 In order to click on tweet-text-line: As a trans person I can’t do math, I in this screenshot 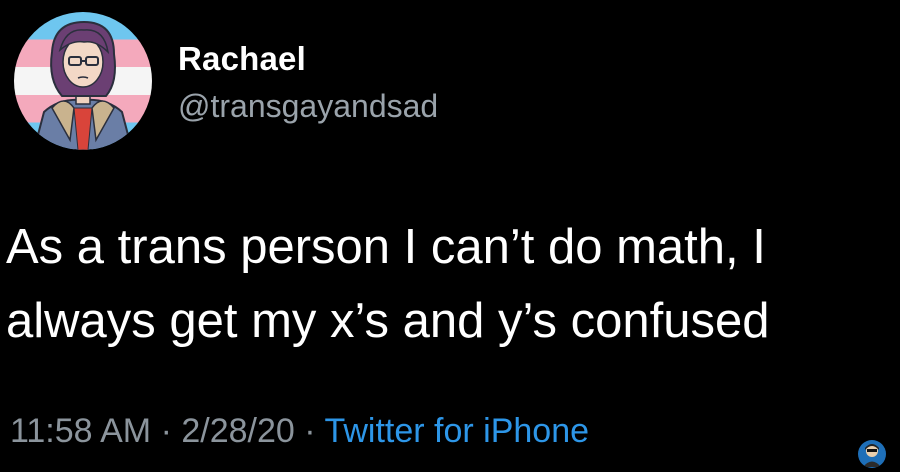, I will do `click(386, 247)`.